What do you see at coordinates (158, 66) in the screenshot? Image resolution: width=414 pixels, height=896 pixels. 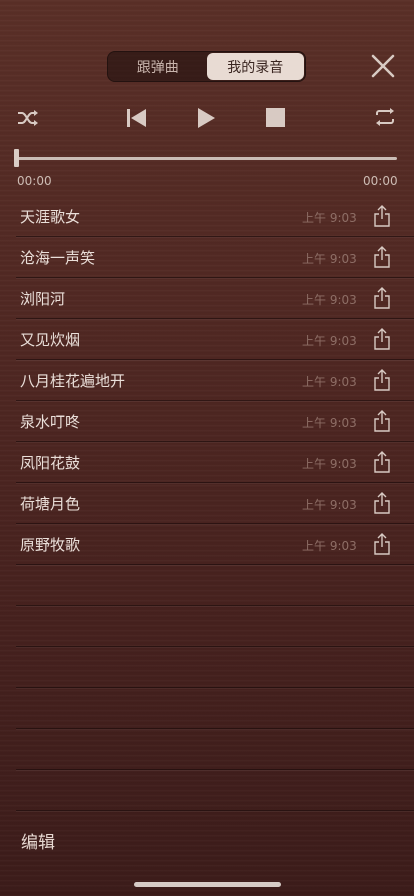 I see `tab-follow-play: 跟弹曲` at bounding box center [158, 66].